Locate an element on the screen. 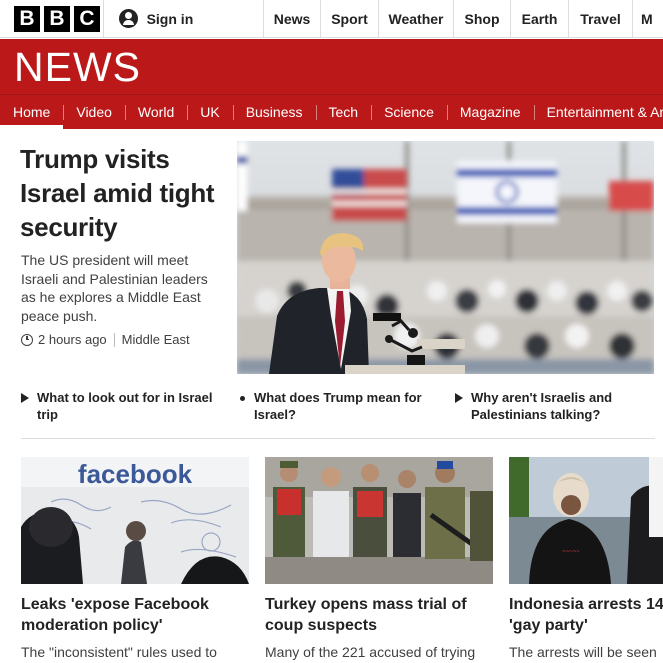 The image size is (663, 663). top-nav: News Sport Weather Shop Earth Travel M is located at coordinates (463, 18).